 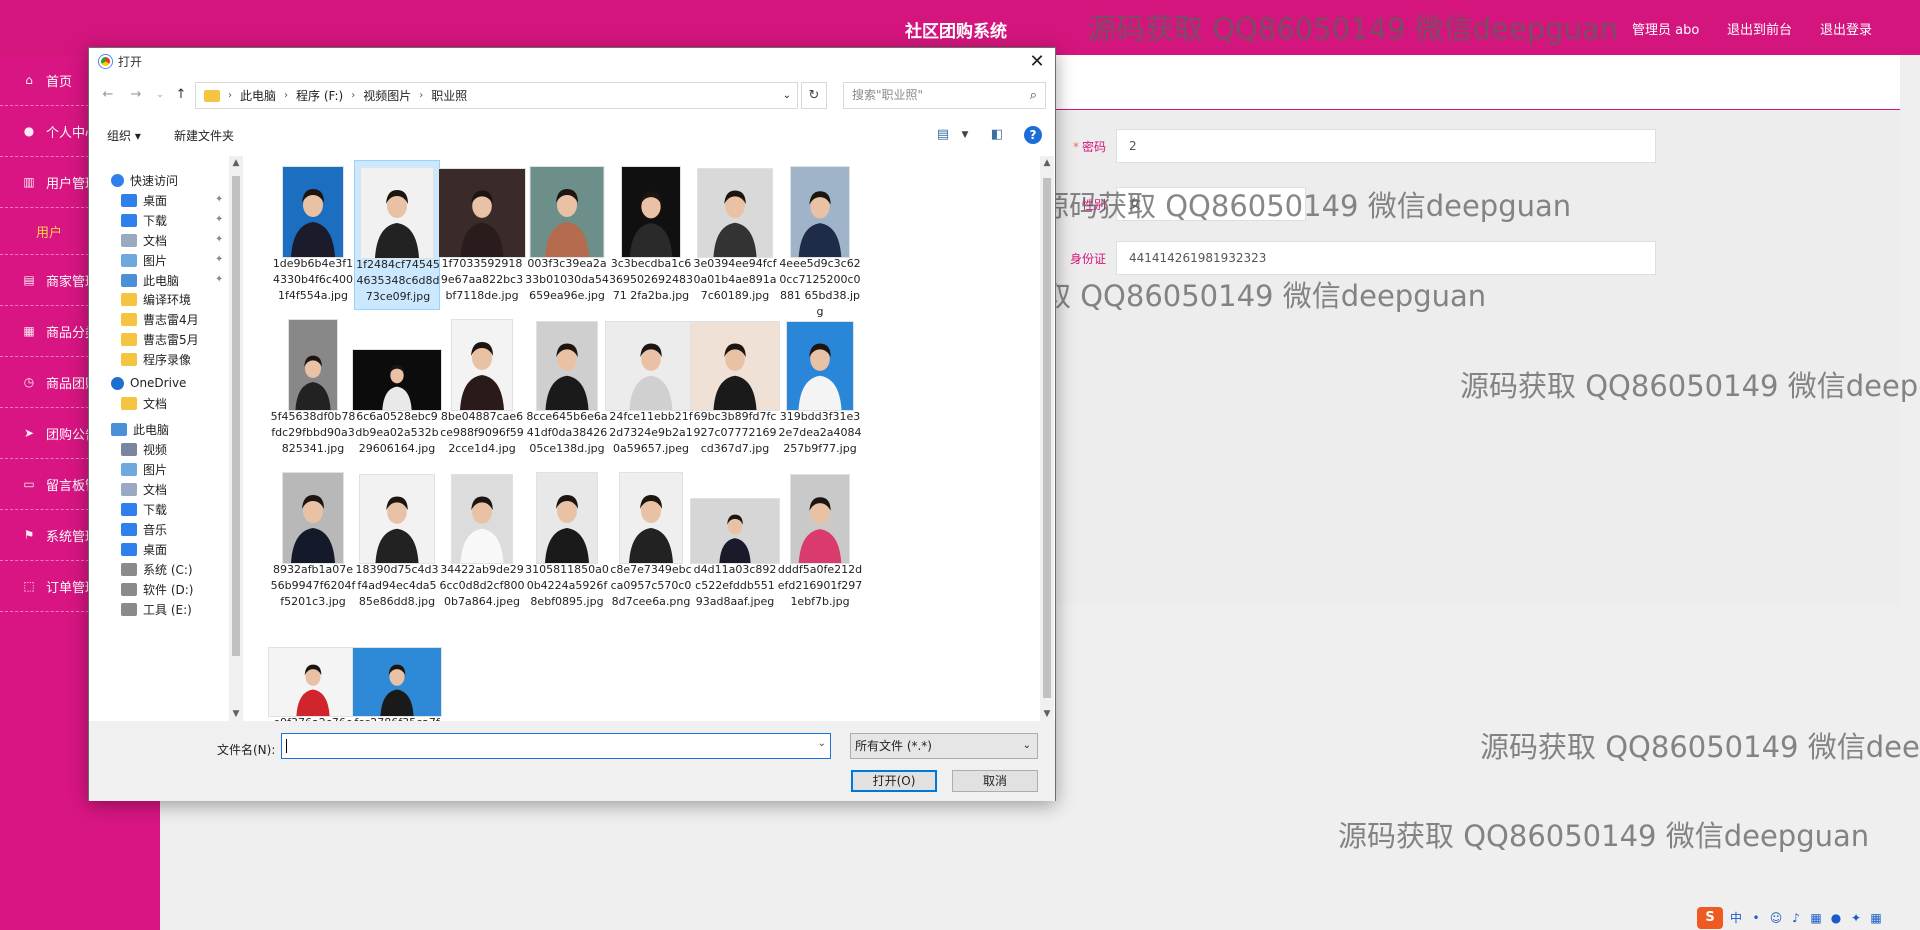 What do you see at coordinates (482, 235) in the screenshot?
I see `file-item: 1f70335929189e67aa822bc3bf7118de.jpg` at bounding box center [482, 235].